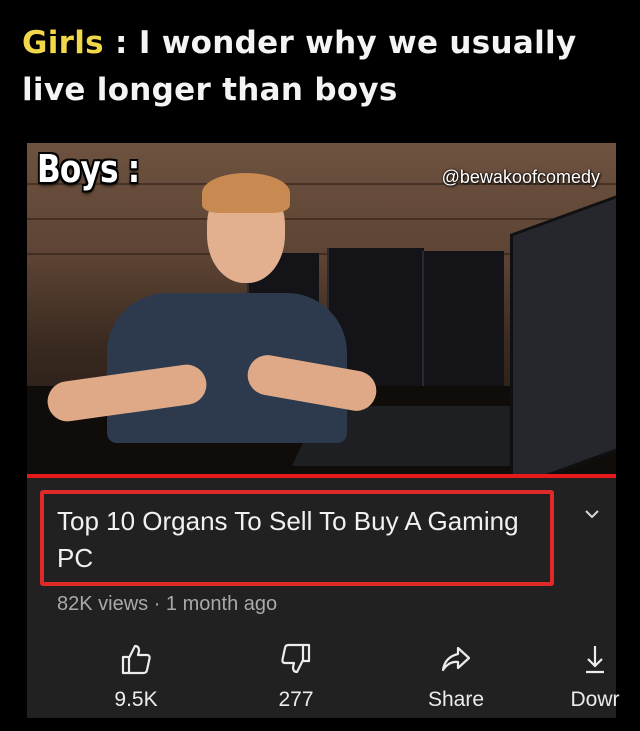  I want to click on video-title: Top 10 Organs To Sell To Buy A Gaming PC, so click(297, 540).